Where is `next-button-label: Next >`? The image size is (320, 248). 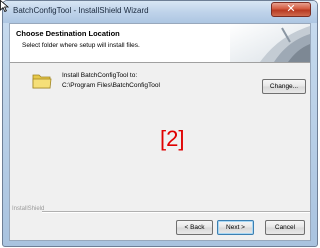
next-button-label: Next > is located at coordinates (235, 227).